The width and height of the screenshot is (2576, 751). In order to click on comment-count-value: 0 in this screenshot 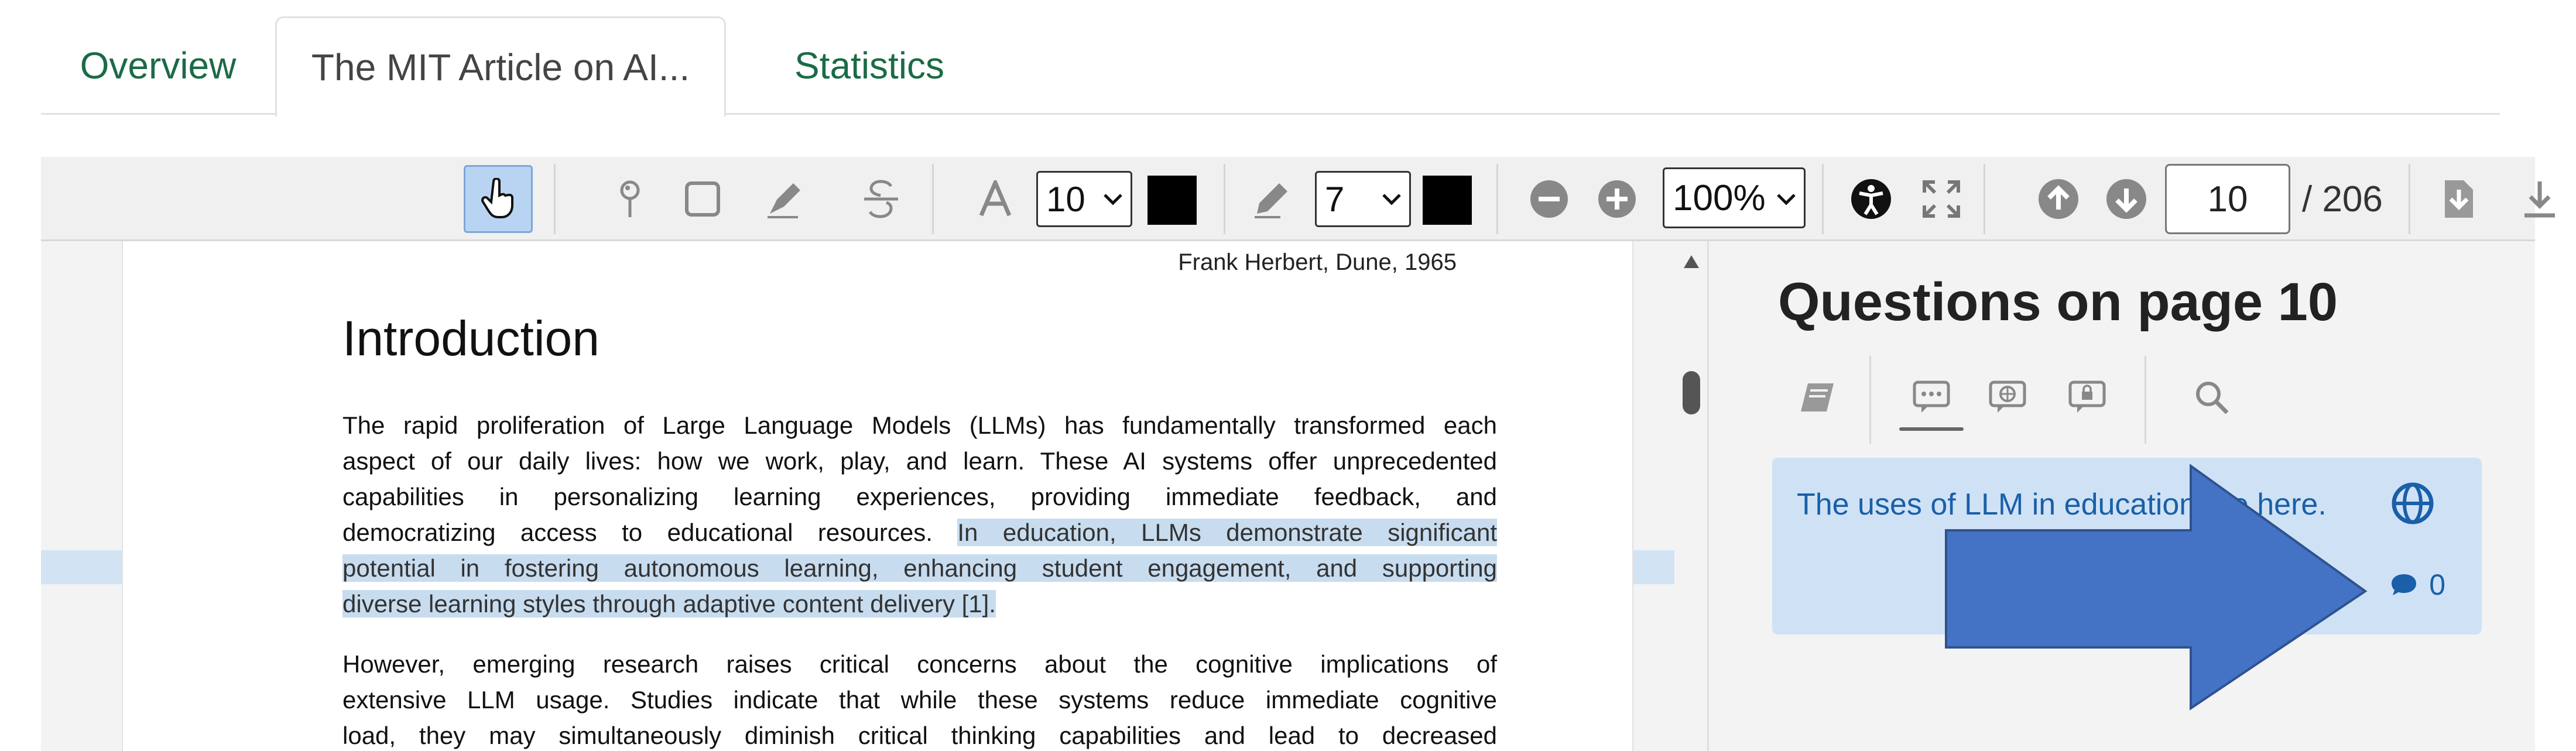, I will do `click(2437, 585)`.